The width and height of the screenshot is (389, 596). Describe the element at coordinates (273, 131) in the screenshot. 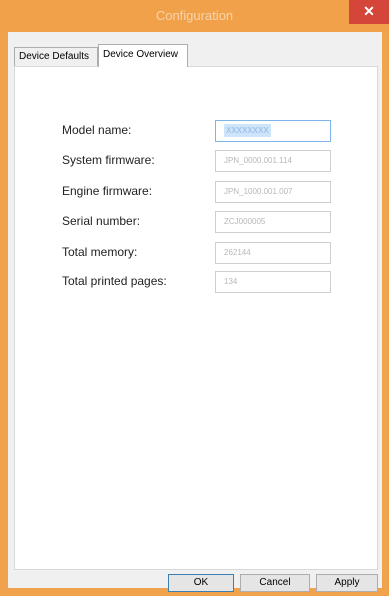

I see `model-name-field: XXXXXXXX` at that location.